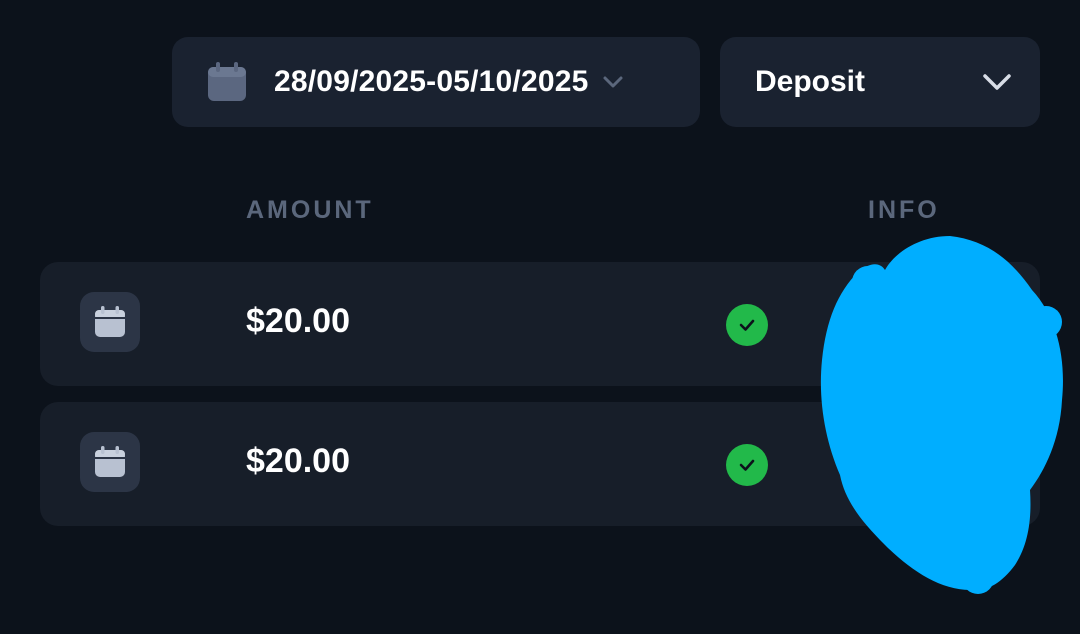 The width and height of the screenshot is (1080, 634). I want to click on date-range-value: 28/09/2025-05/10/2025, so click(431, 81).